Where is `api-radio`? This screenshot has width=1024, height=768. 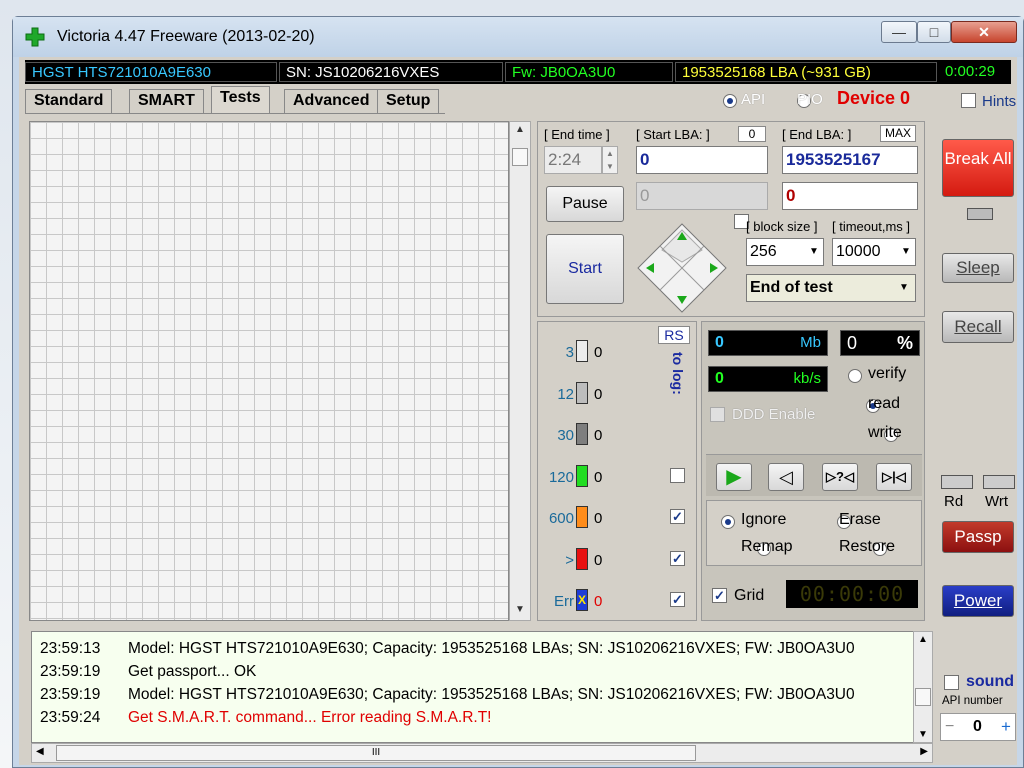 api-radio is located at coordinates (730, 101).